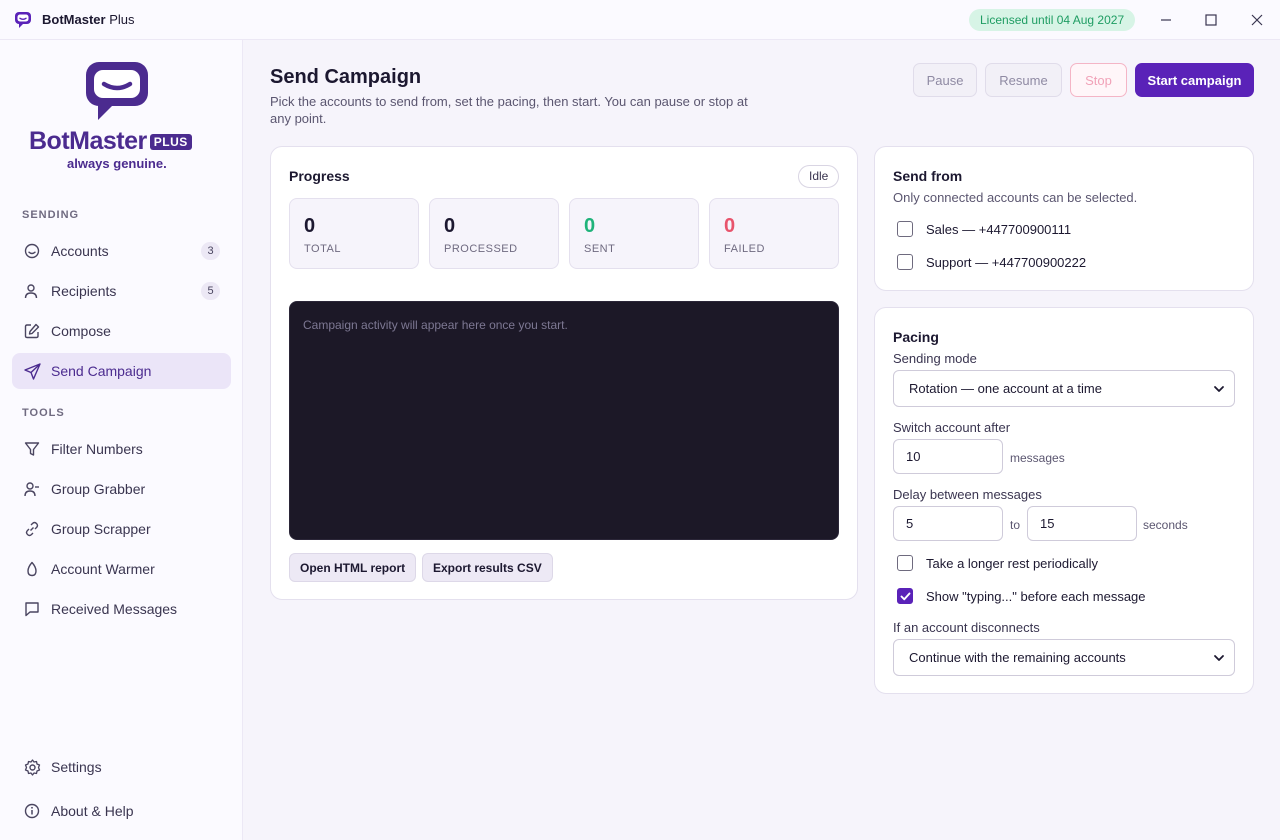 The height and width of the screenshot is (840, 1280). What do you see at coordinates (1023, 80) in the screenshot?
I see `resume-button: Resume` at bounding box center [1023, 80].